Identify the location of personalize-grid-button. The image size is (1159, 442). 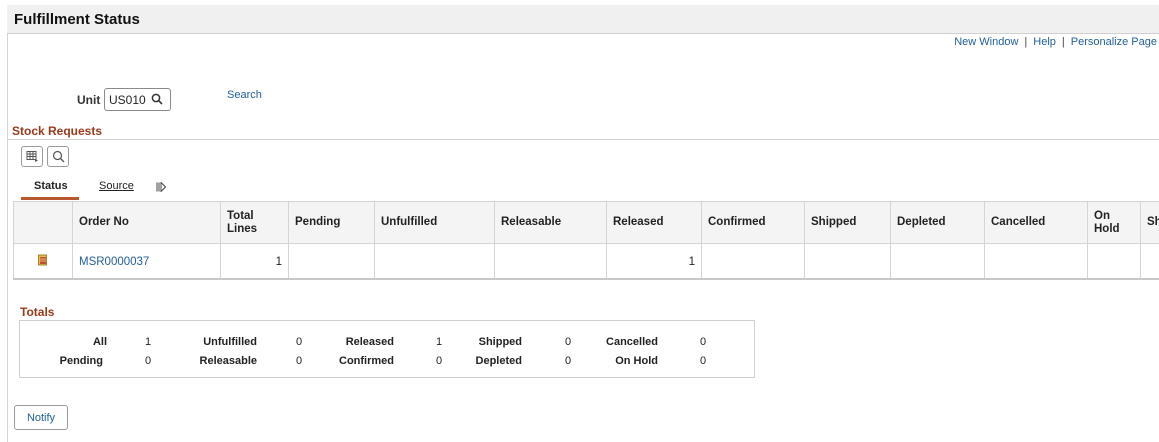
(32, 156).